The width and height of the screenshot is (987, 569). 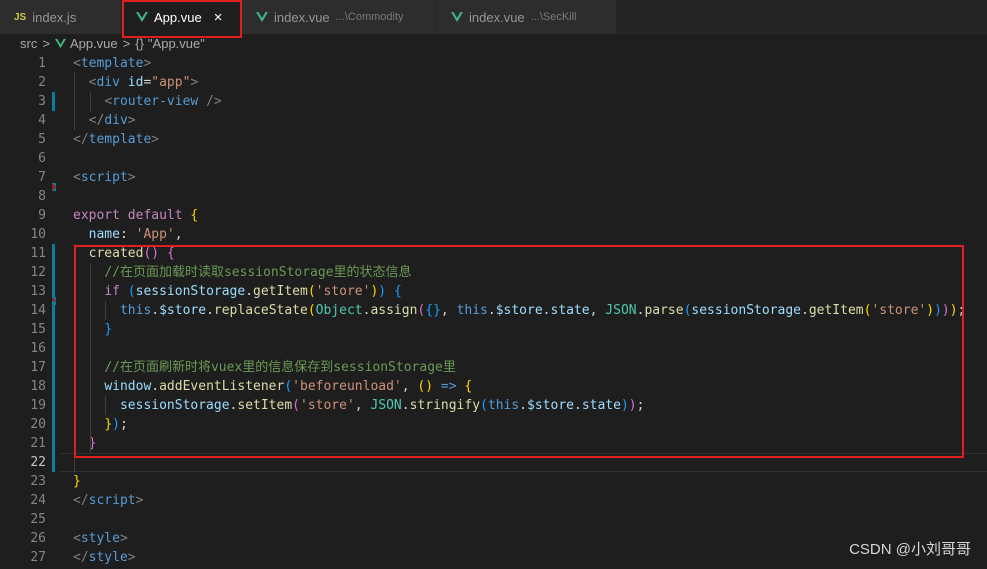 I want to click on line-code: <script>, so click(x=104, y=177).